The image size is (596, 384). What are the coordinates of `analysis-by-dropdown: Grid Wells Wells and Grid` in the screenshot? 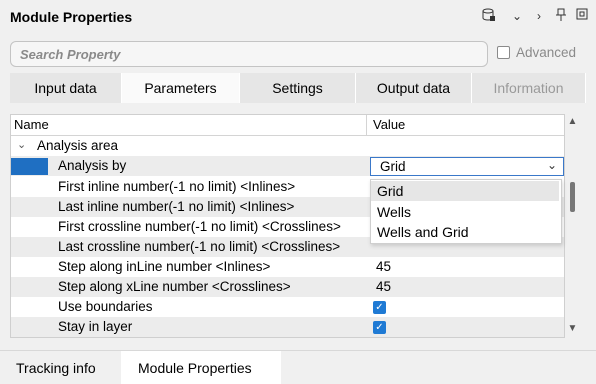 It's located at (466, 211).